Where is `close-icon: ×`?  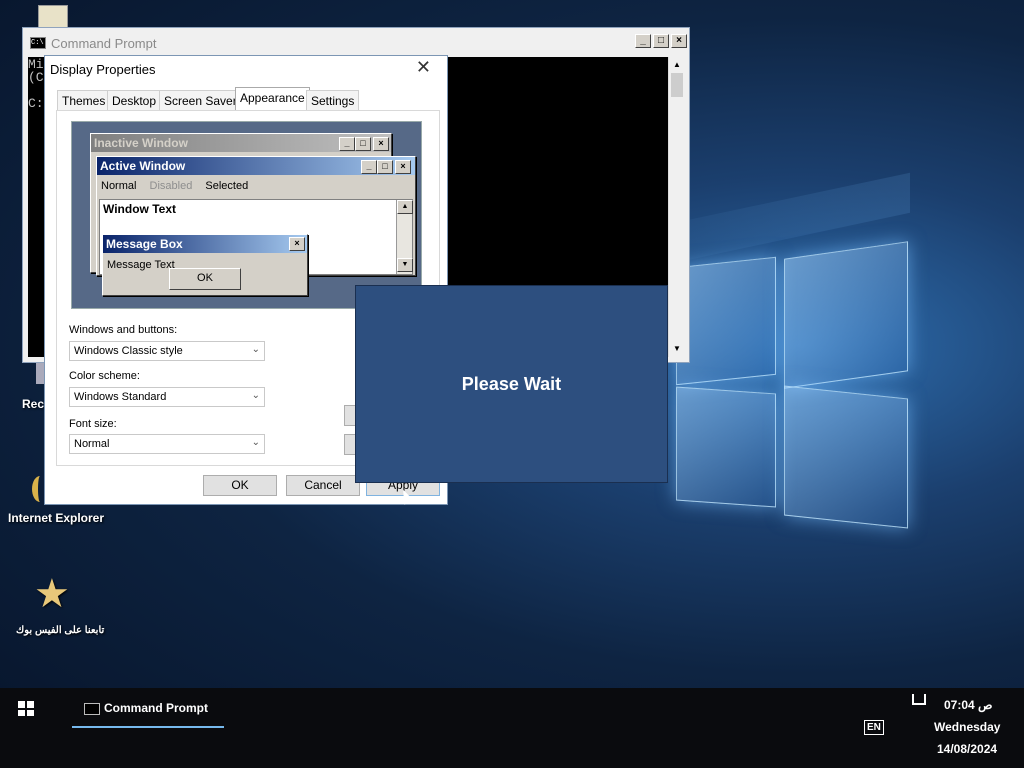 close-icon: × is located at coordinates (679, 40).